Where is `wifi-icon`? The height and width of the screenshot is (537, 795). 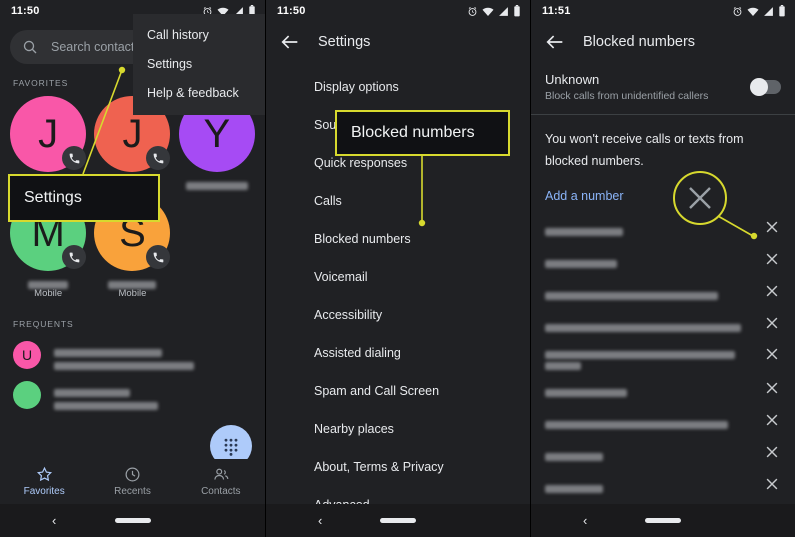
wifi-icon is located at coordinates (753, 11).